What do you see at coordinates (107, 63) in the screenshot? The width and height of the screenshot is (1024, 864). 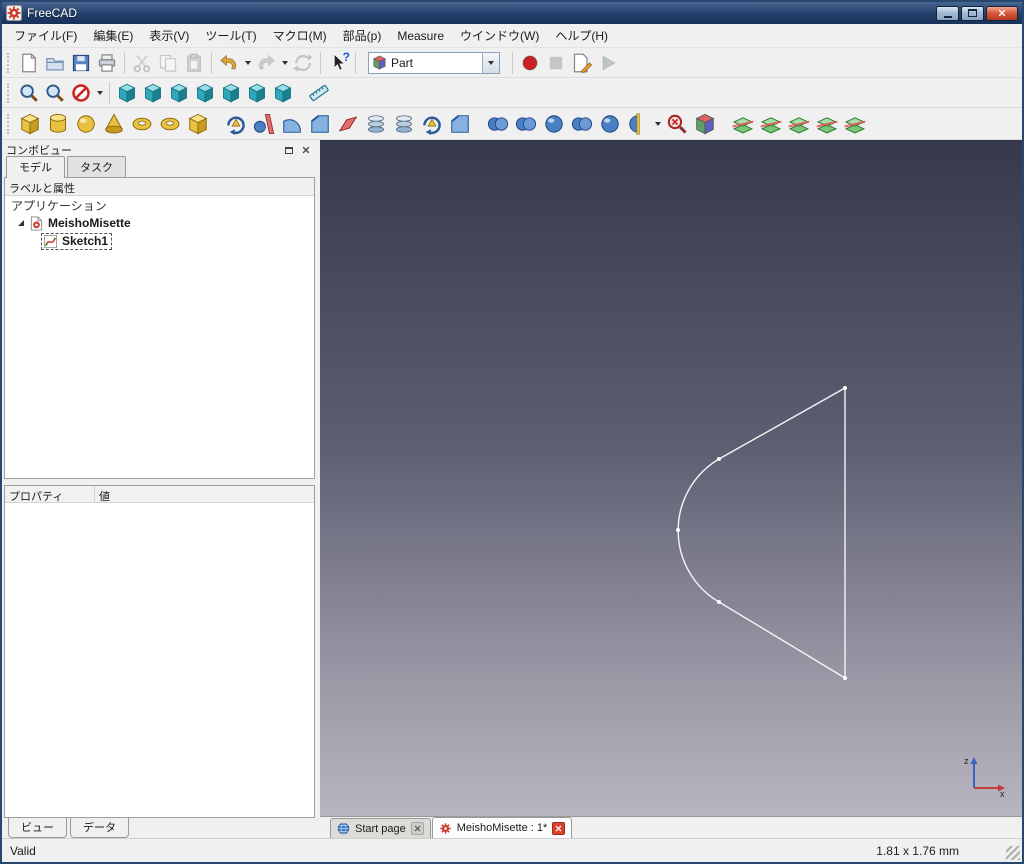 I see `print-icon` at bounding box center [107, 63].